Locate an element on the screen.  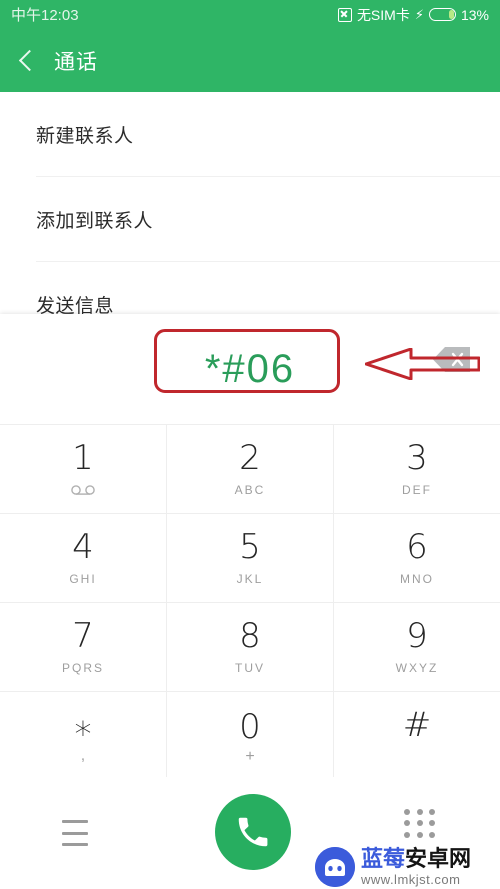
dialed-number-display: *#06 is located at coordinates (250, 369).